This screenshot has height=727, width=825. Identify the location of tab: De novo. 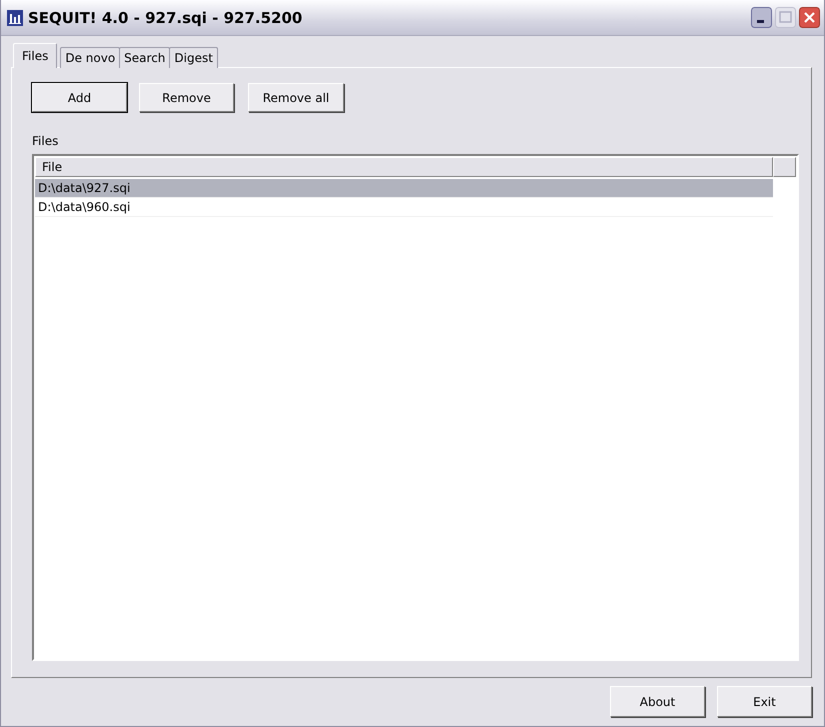
(90, 57).